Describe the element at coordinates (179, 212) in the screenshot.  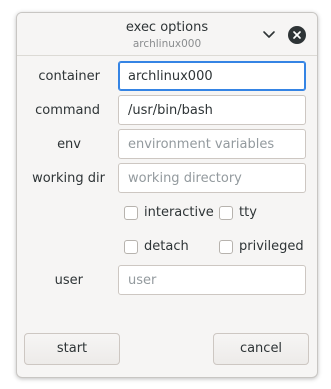
I see `interactive-label: interactive` at that location.